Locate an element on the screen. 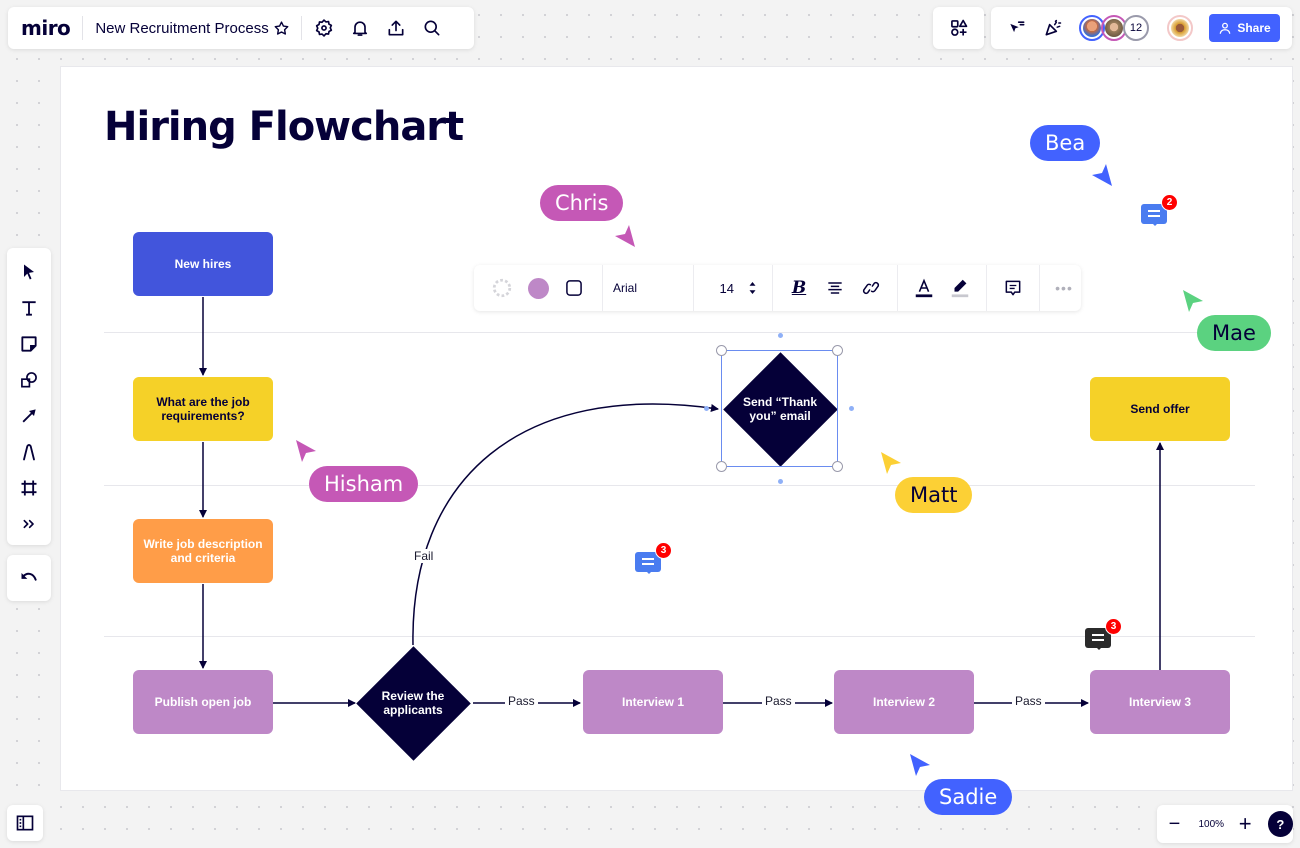 The width and height of the screenshot is (1300, 848). left-toolbar is located at coordinates (29, 396).